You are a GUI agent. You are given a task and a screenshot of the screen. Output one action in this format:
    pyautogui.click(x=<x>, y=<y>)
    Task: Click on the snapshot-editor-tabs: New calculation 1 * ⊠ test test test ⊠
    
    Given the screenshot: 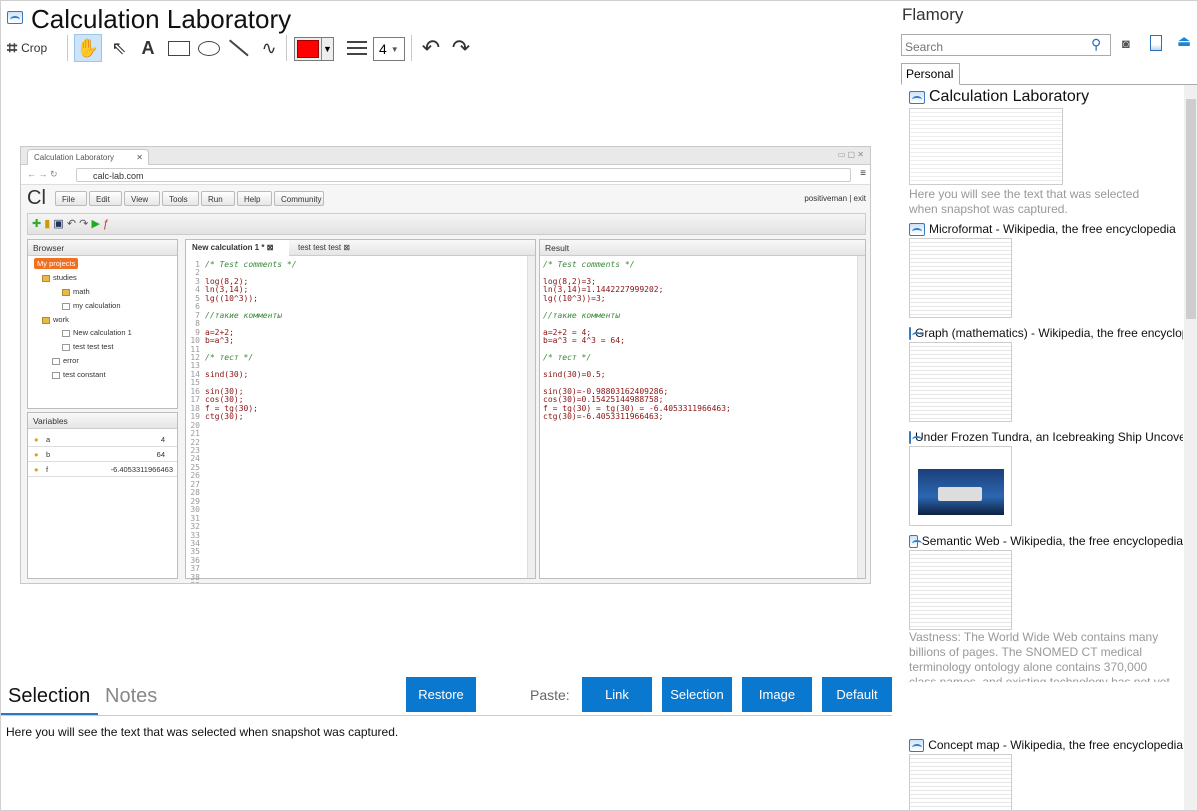 What is the action you would take?
    pyautogui.click(x=360, y=248)
    